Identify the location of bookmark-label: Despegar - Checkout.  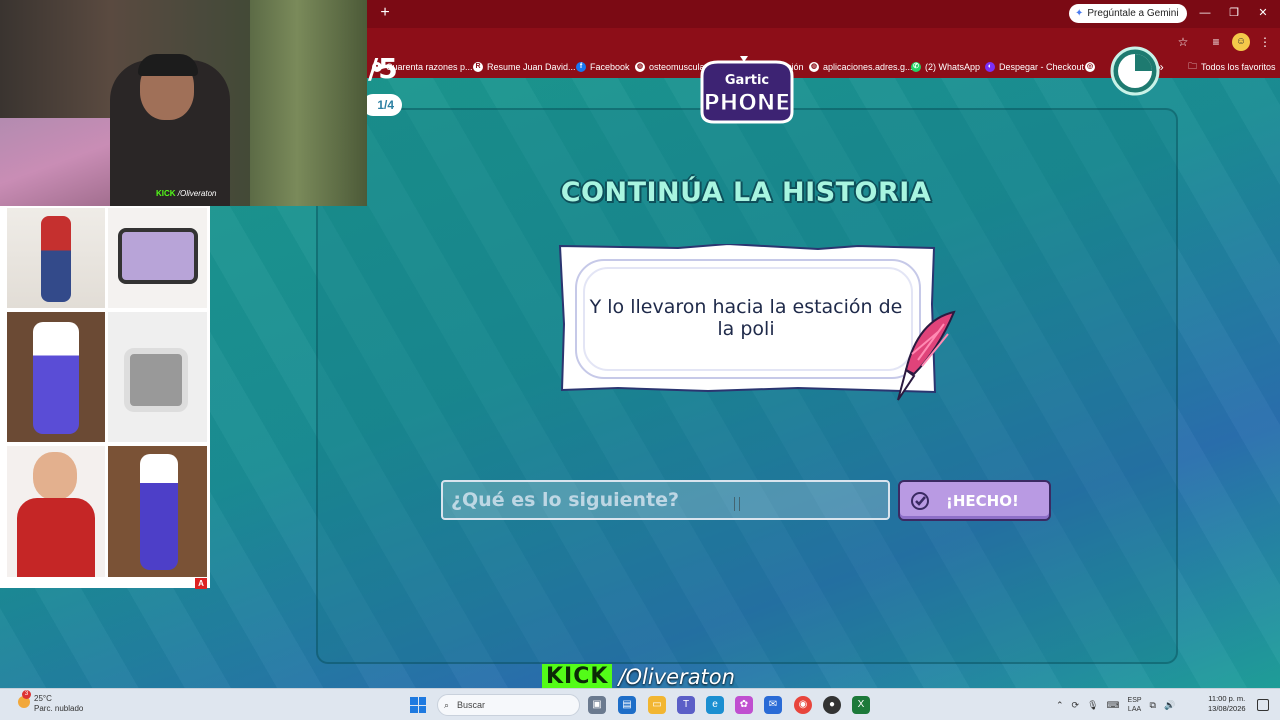
(1042, 67).